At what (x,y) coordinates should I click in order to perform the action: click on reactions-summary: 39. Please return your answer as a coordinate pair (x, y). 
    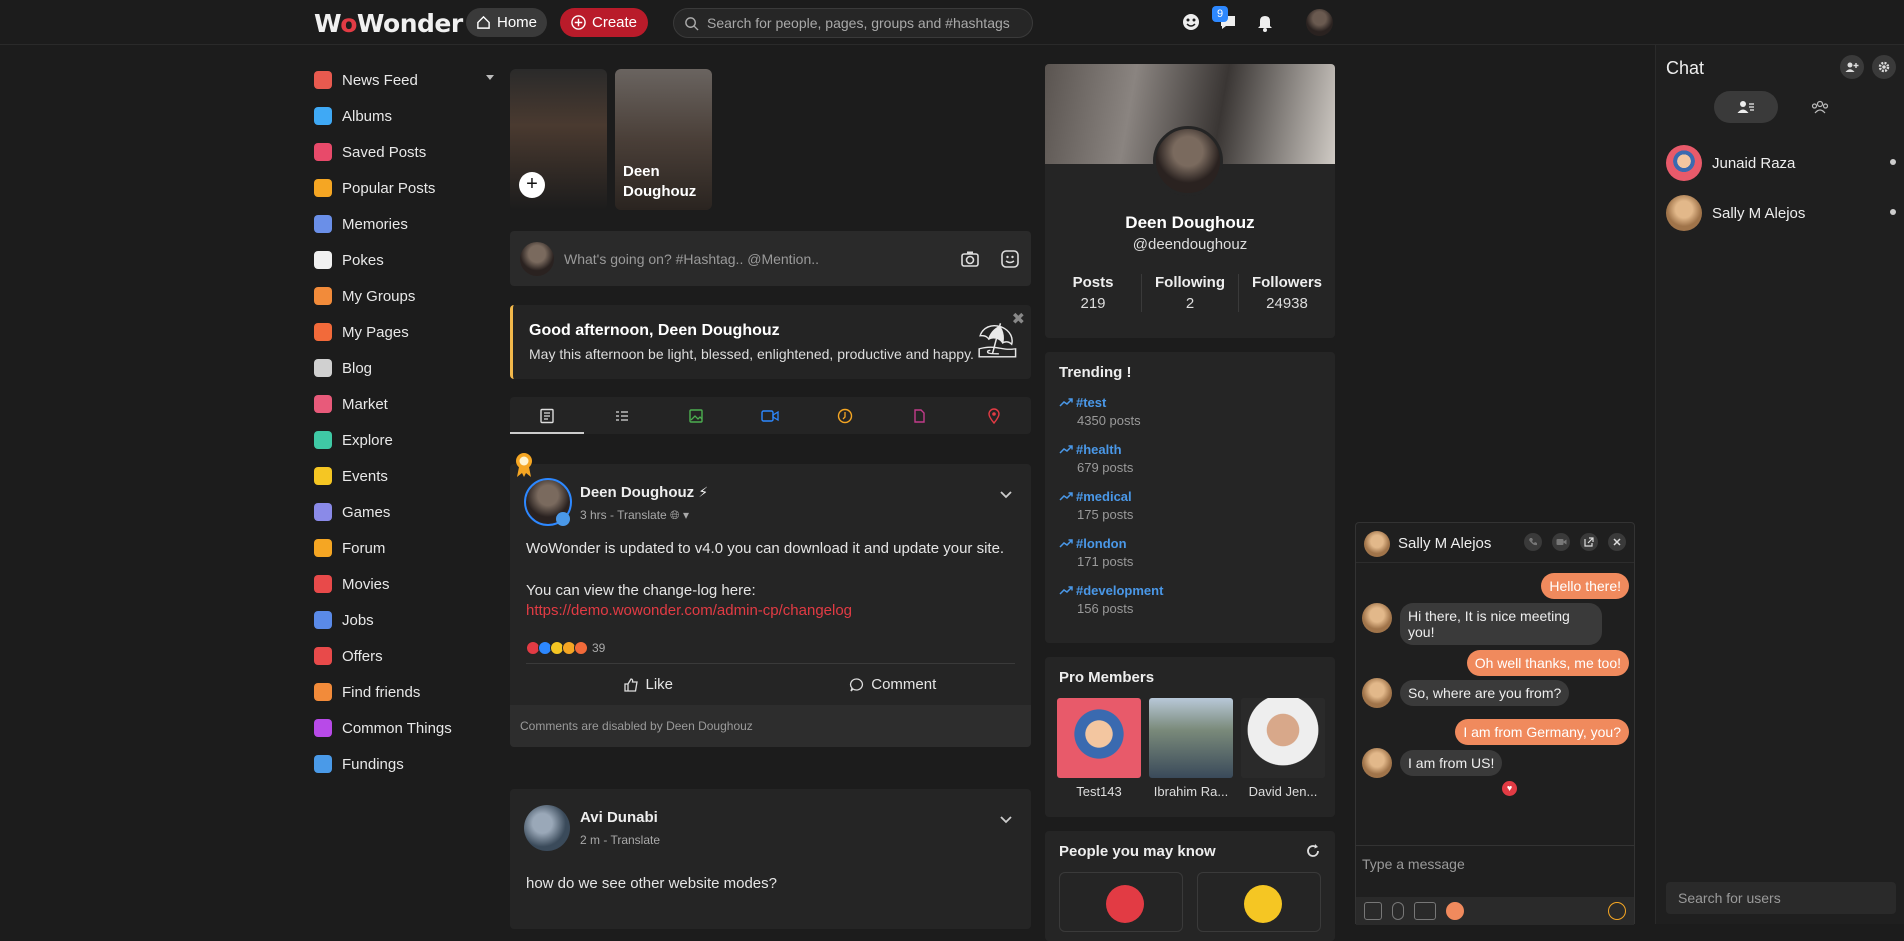
    Looking at the image, I should click on (770, 638).